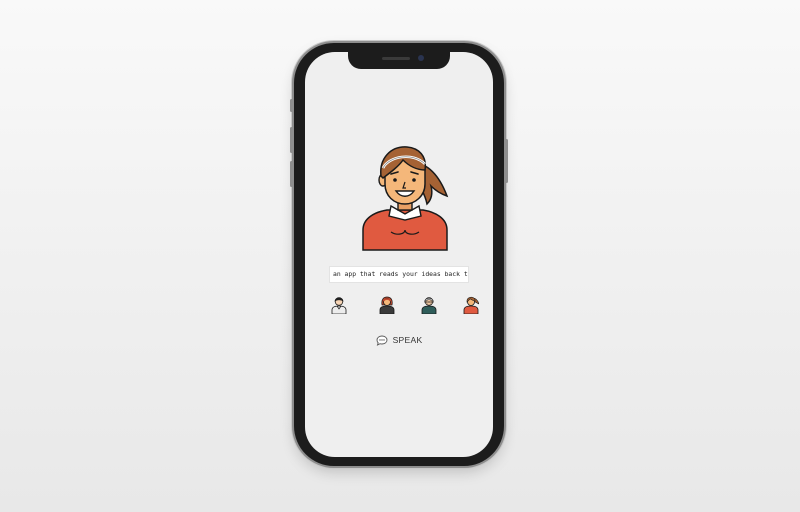 Image resolution: width=800 pixels, height=512 pixels. Describe the element at coordinates (291, 174) in the screenshot. I see `volume-down-button` at that location.